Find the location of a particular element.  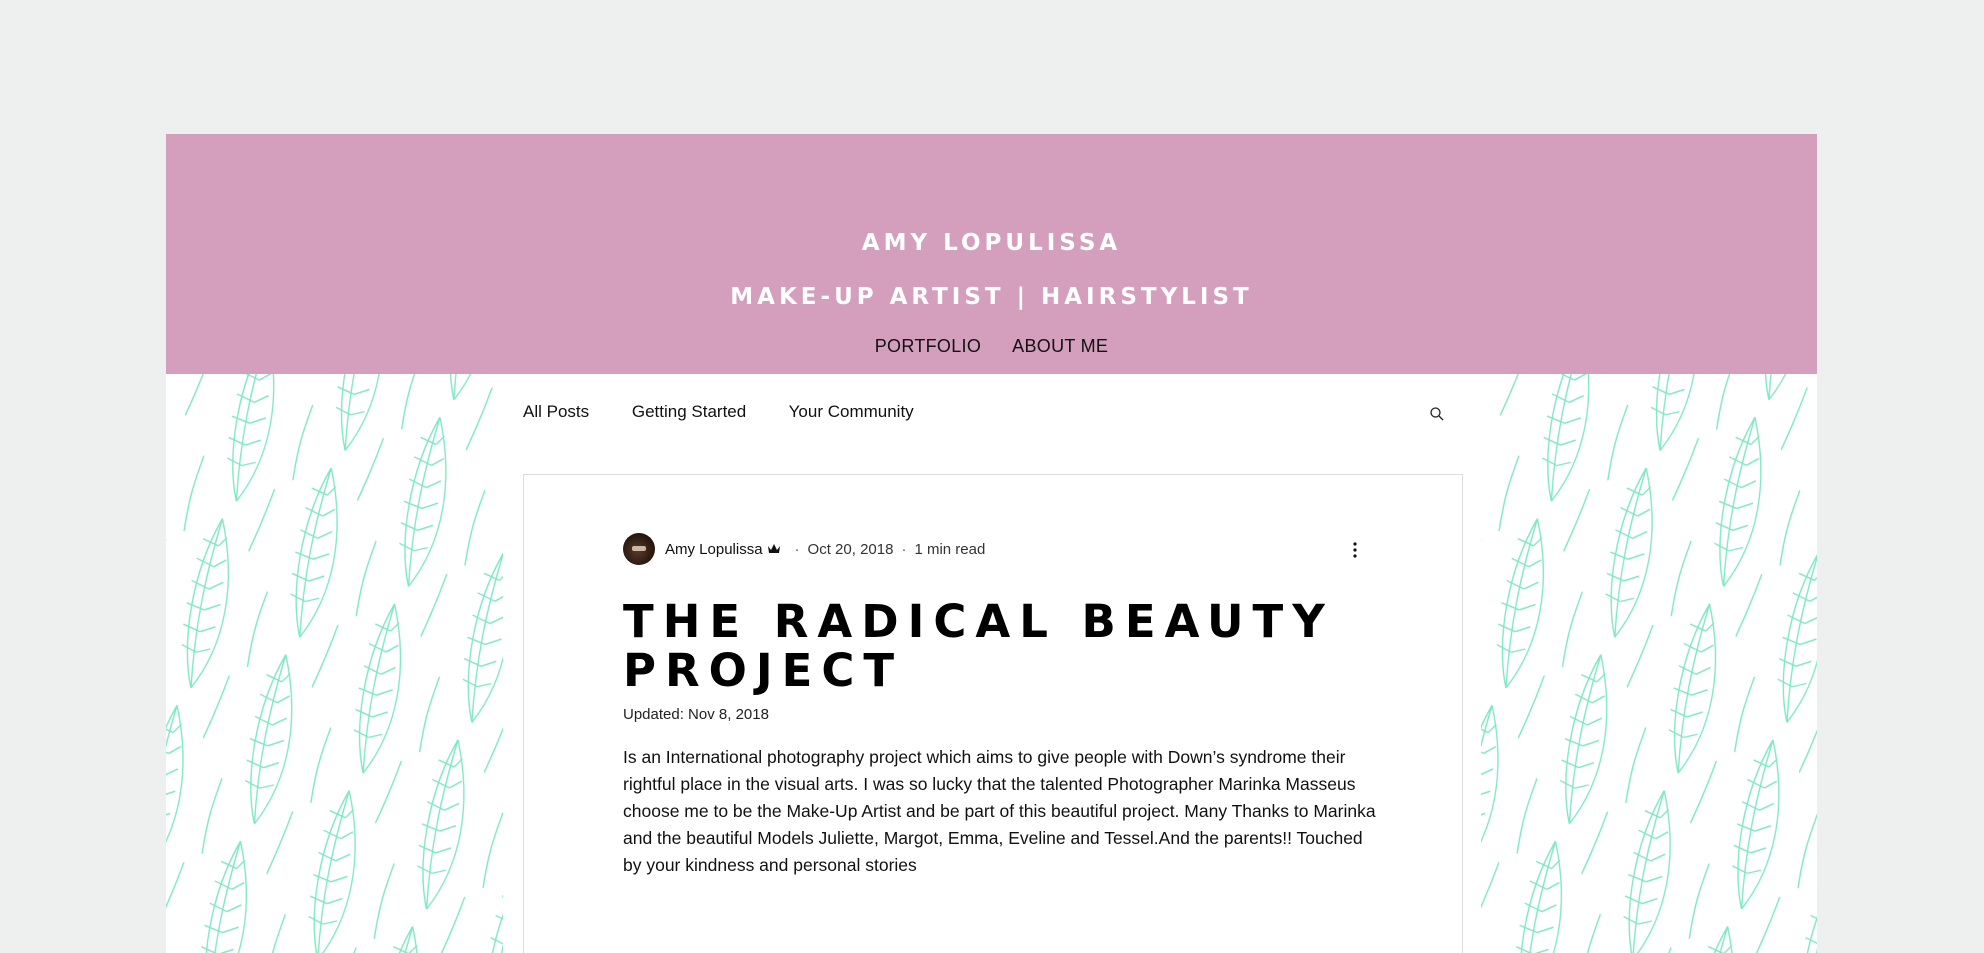

blog-category-nav: All Posts Getting Started Your Community is located at coordinates (737, 412).